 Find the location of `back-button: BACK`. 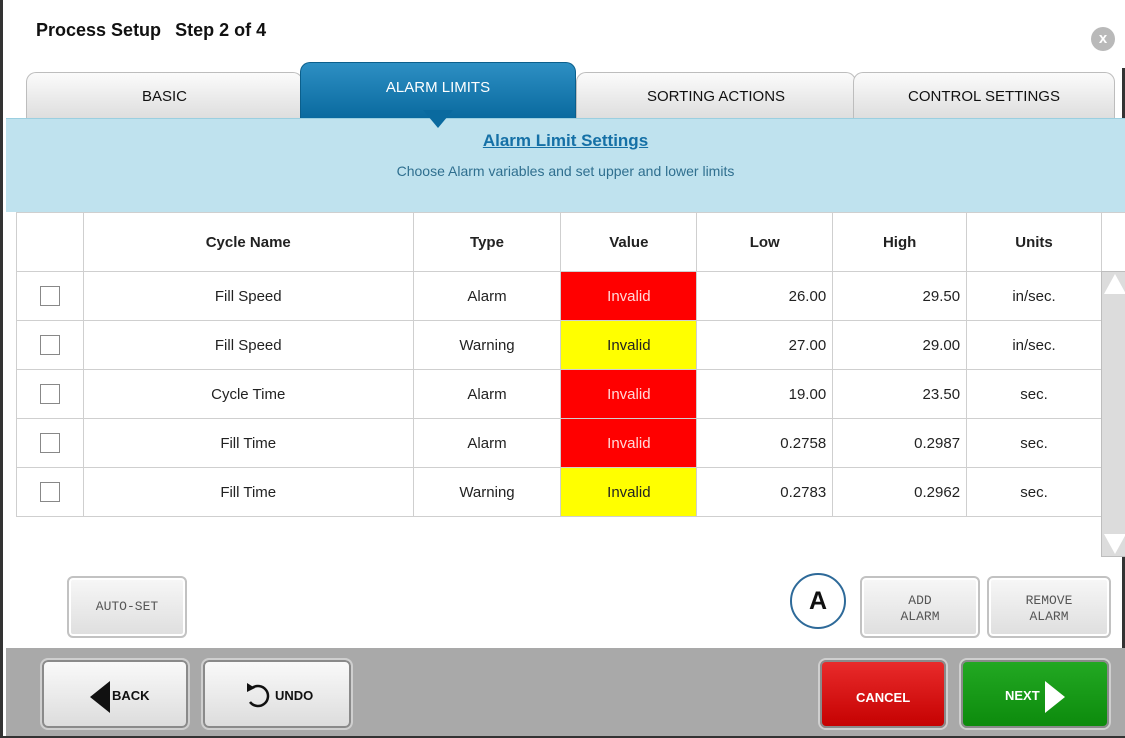

back-button: BACK is located at coordinates (115, 694).